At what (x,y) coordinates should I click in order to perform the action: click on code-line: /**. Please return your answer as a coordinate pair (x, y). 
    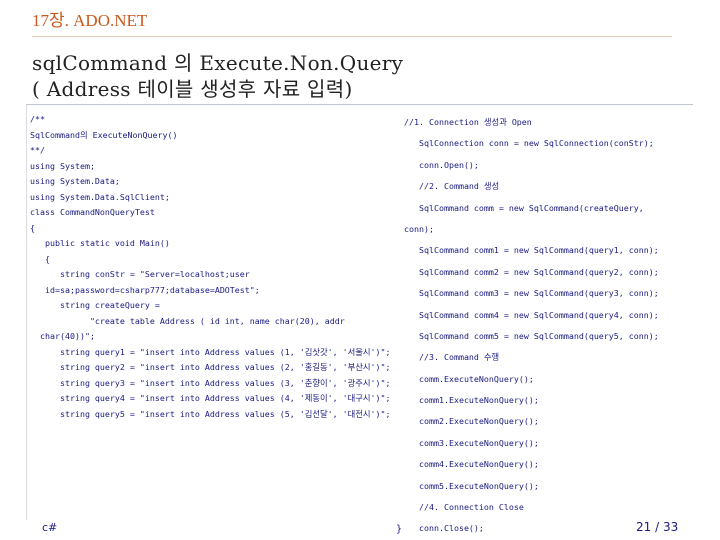
    Looking at the image, I should click on (37, 119).